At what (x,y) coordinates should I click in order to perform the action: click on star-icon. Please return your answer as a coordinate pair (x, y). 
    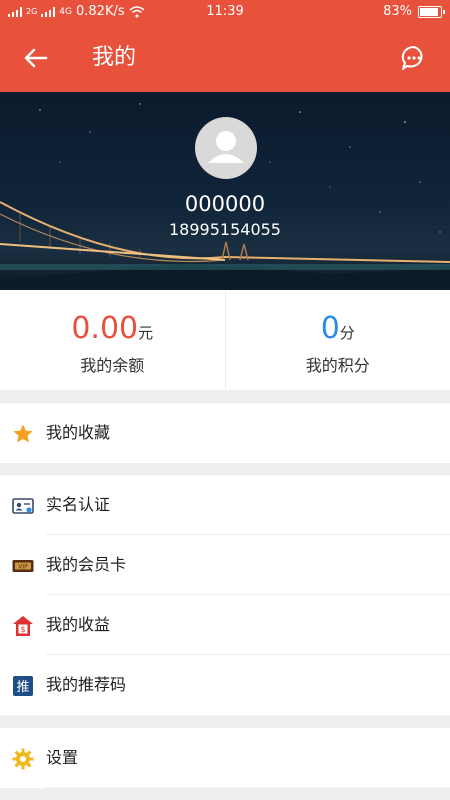
    Looking at the image, I should click on (23, 433).